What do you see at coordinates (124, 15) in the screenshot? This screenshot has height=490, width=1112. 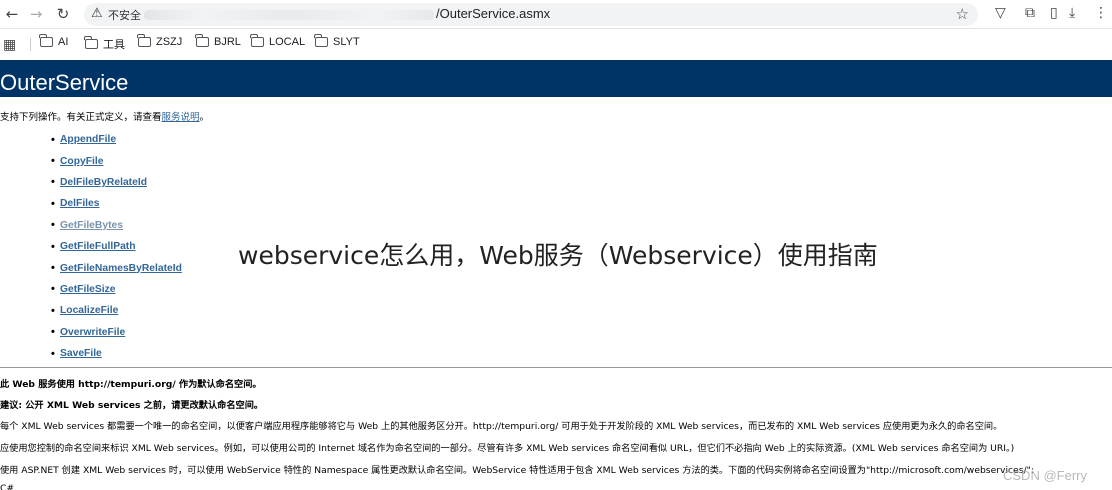 I see `security-label: 不安全` at bounding box center [124, 15].